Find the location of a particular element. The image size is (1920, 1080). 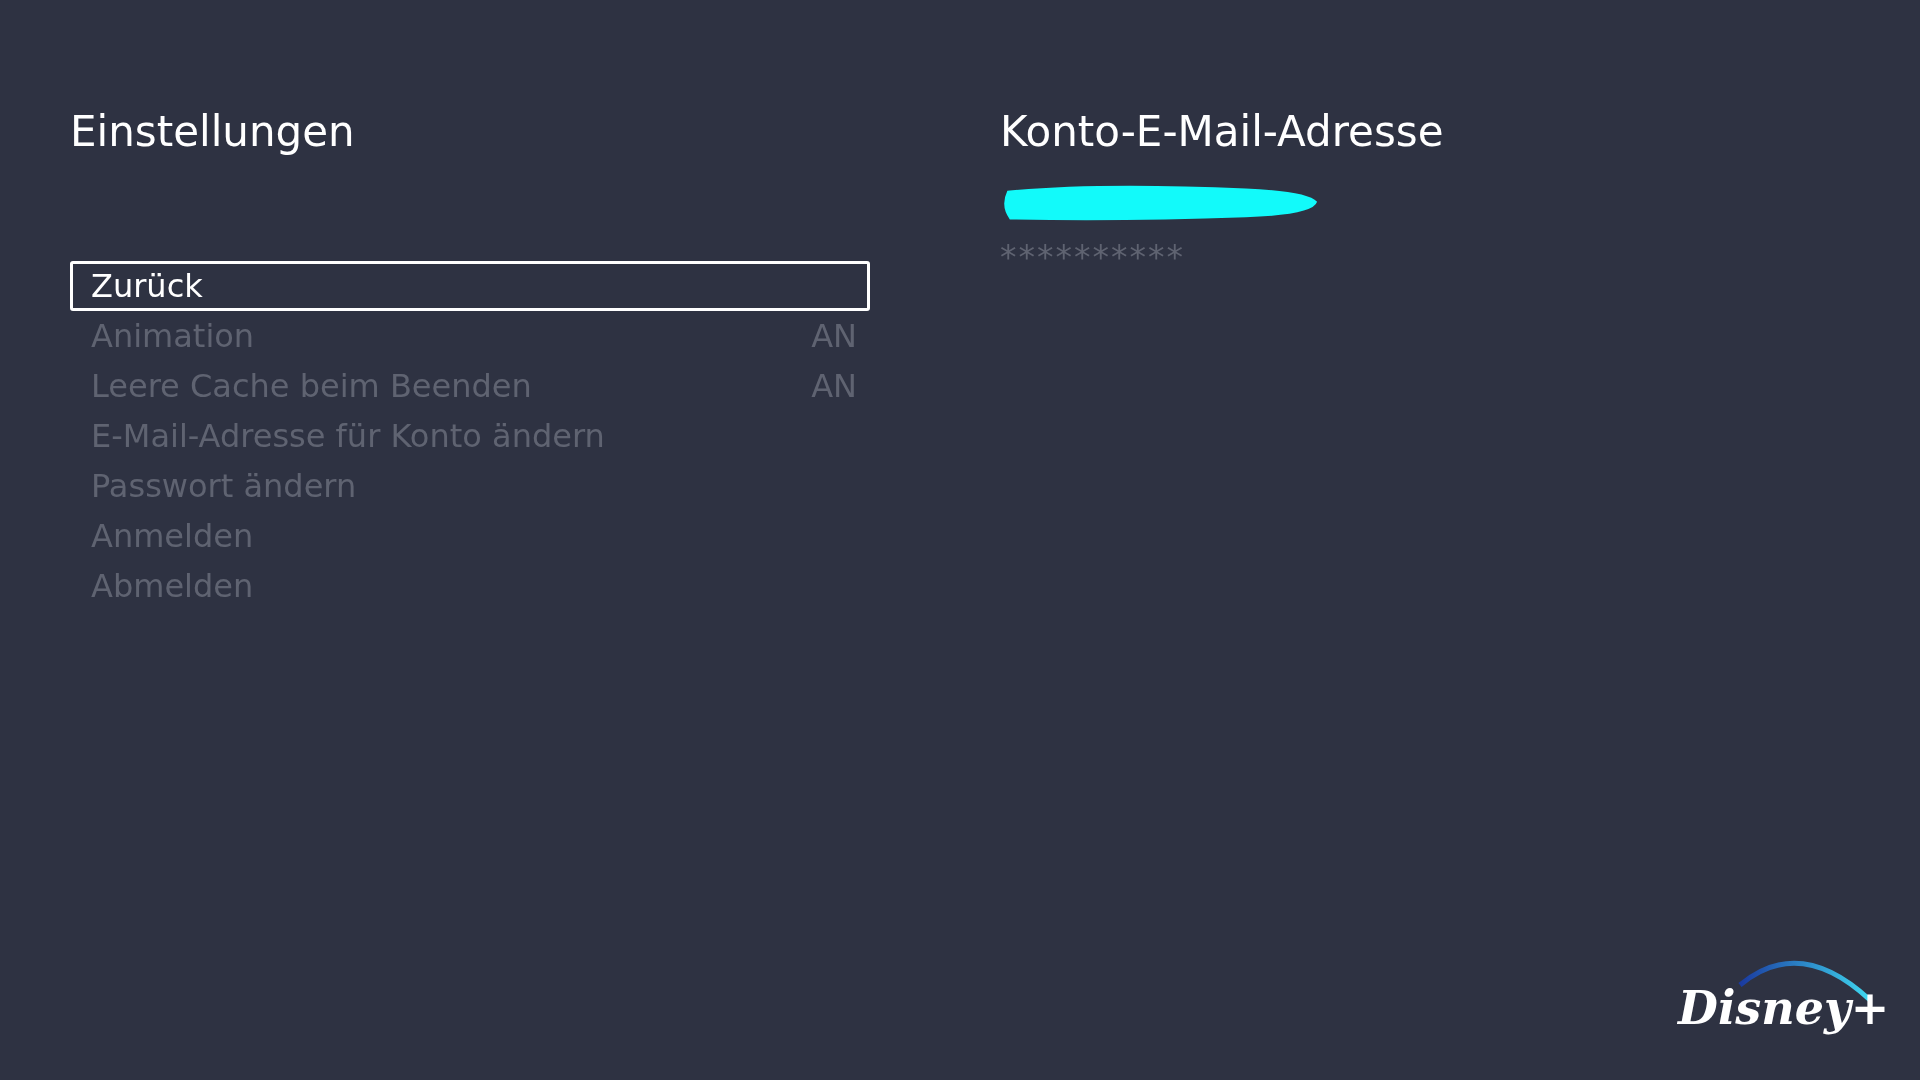

section-title: Konto-E-Mail-Adresse is located at coordinates (1222, 132).